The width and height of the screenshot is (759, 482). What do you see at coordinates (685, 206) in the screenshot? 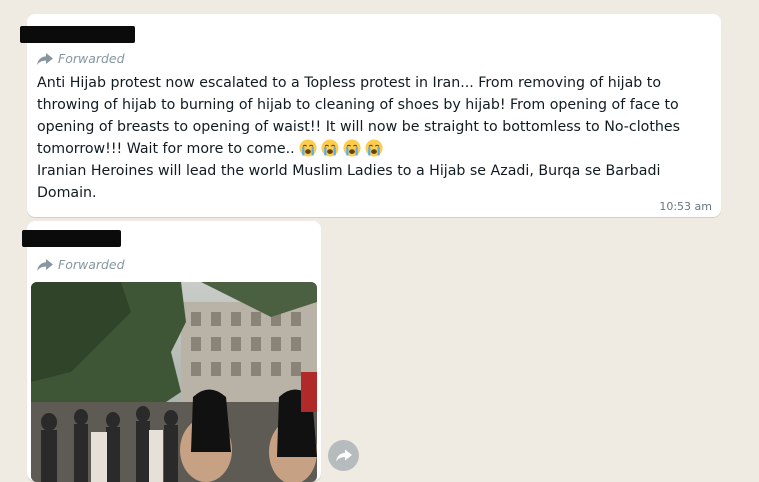
I see `message-timestamp: 10:53 am` at bounding box center [685, 206].